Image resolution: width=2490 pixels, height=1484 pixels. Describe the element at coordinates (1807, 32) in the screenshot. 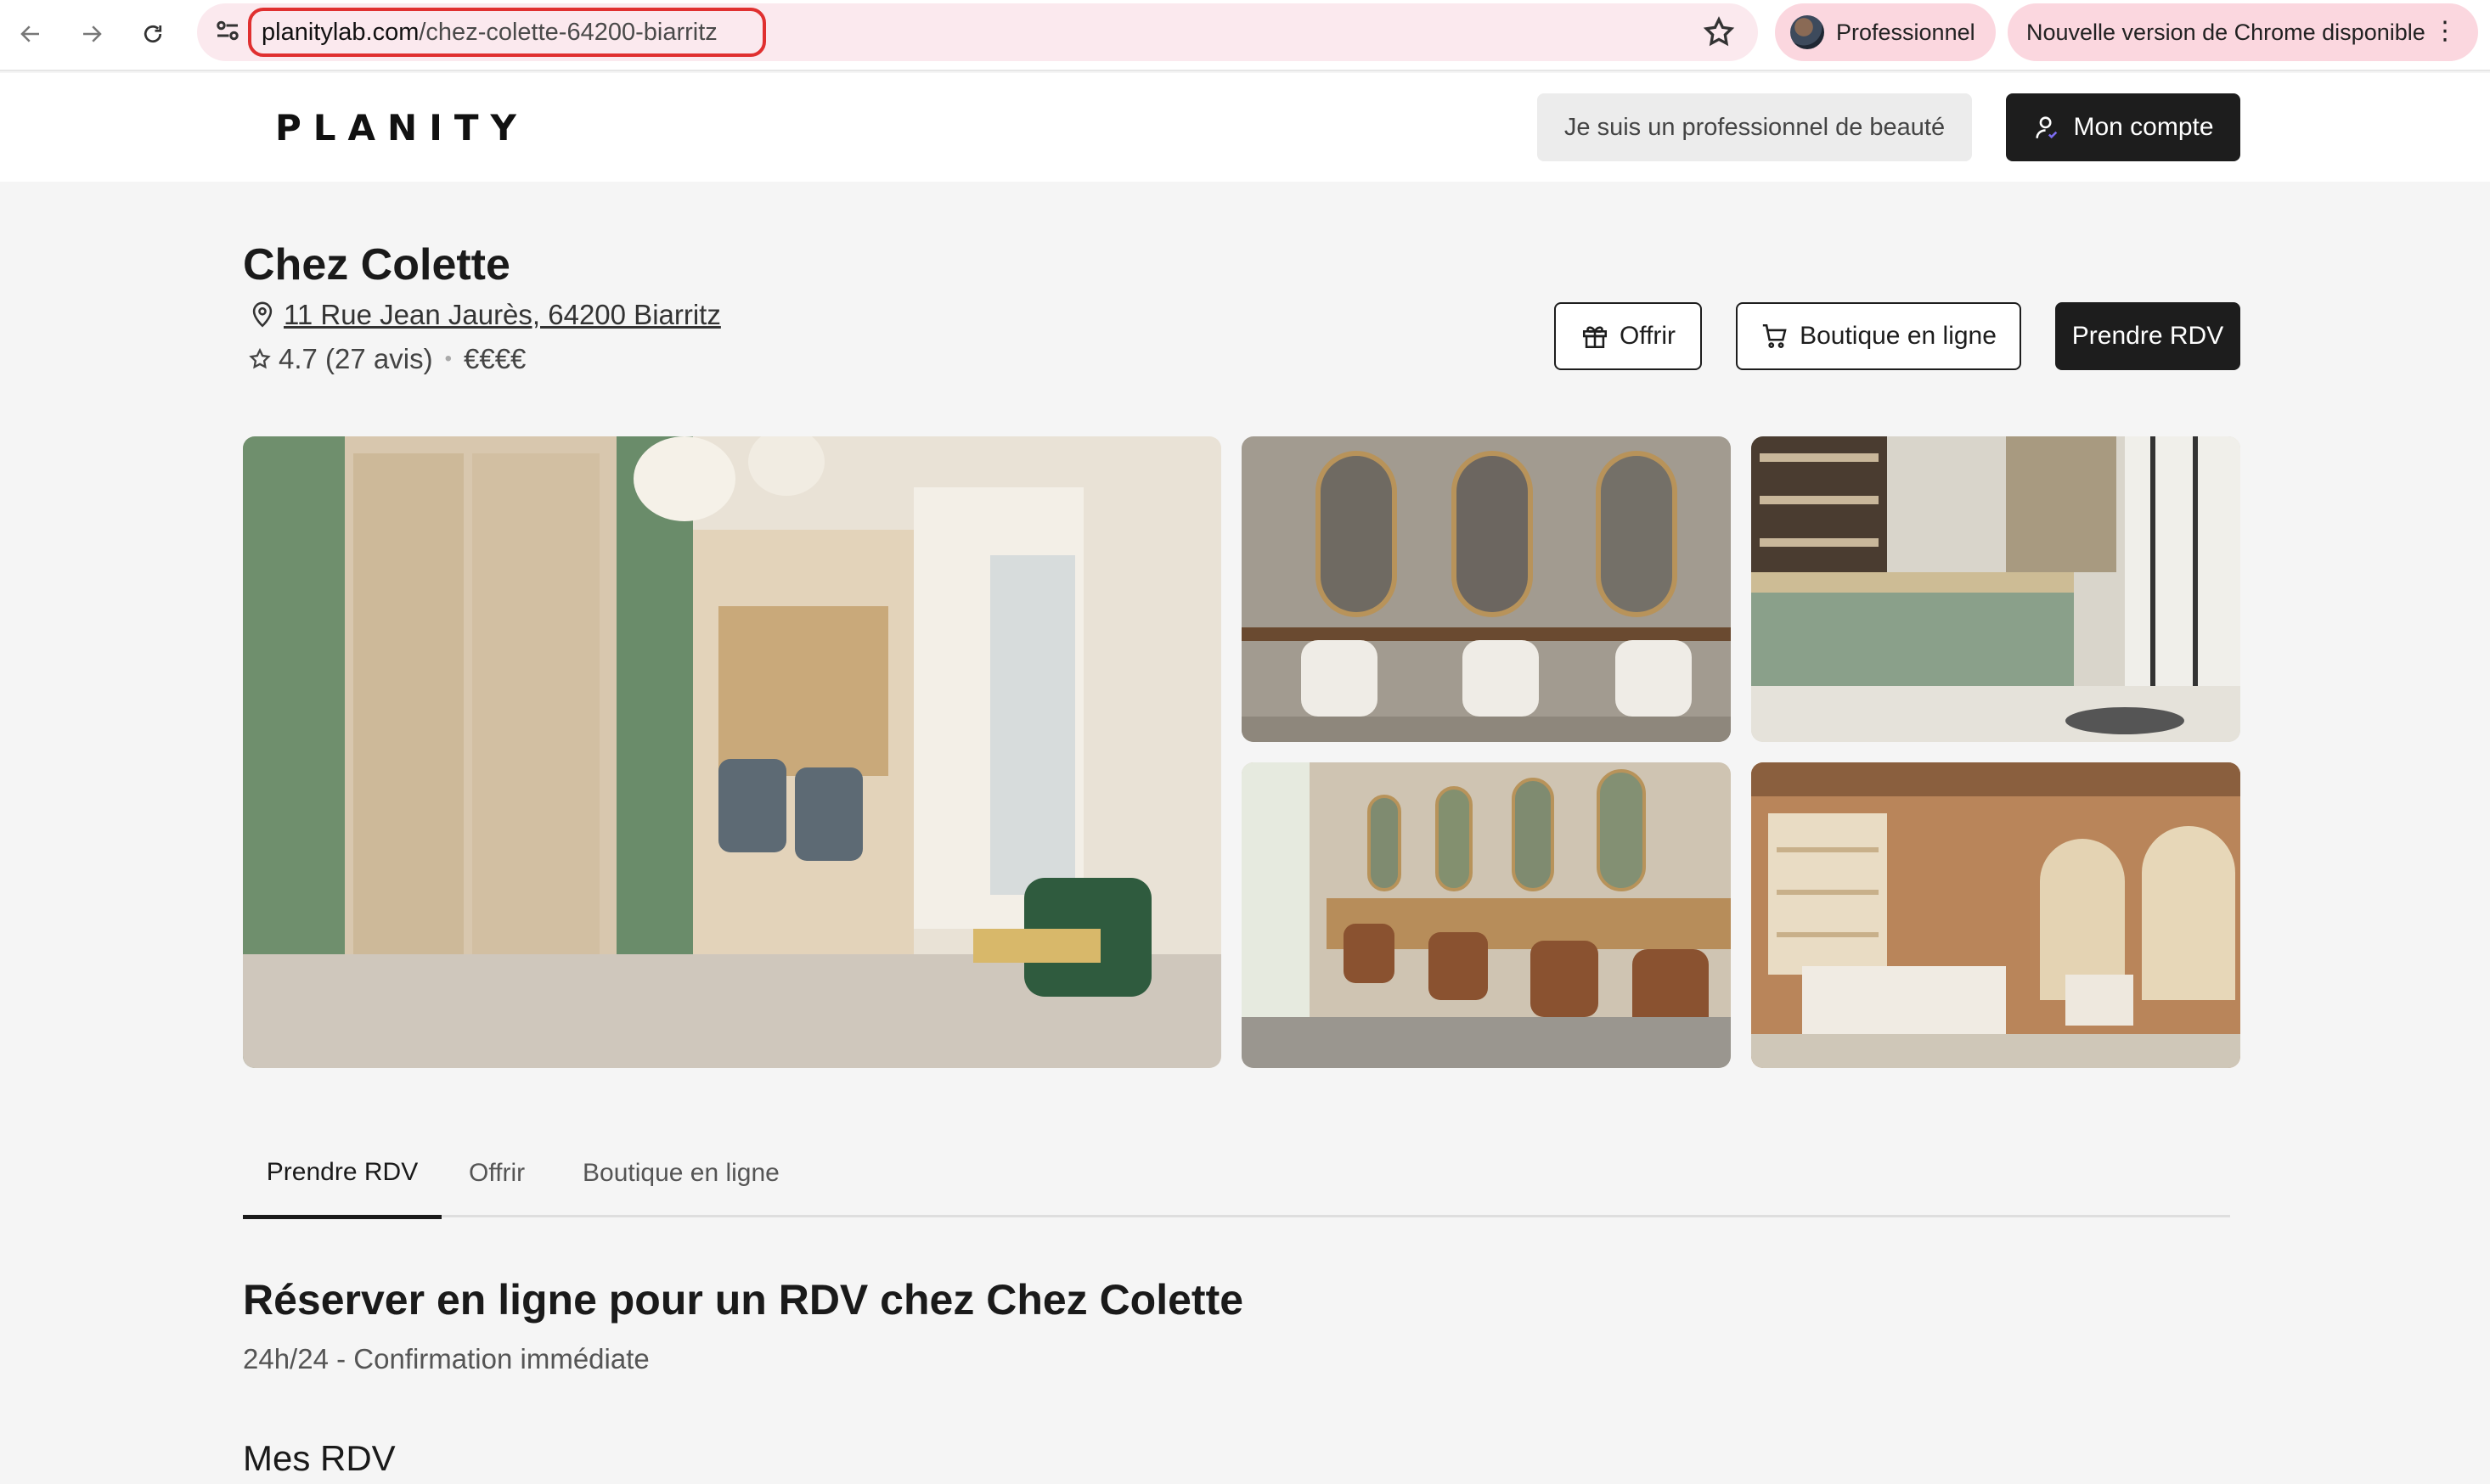

I see `avatar` at that location.